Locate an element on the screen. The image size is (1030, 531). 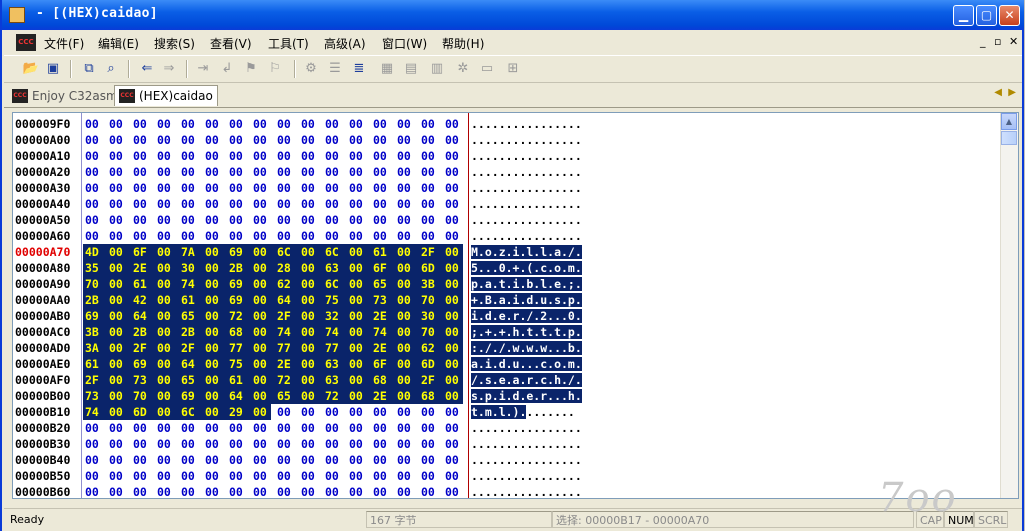
chart-icon: ▥ is located at coordinates (437, 68).